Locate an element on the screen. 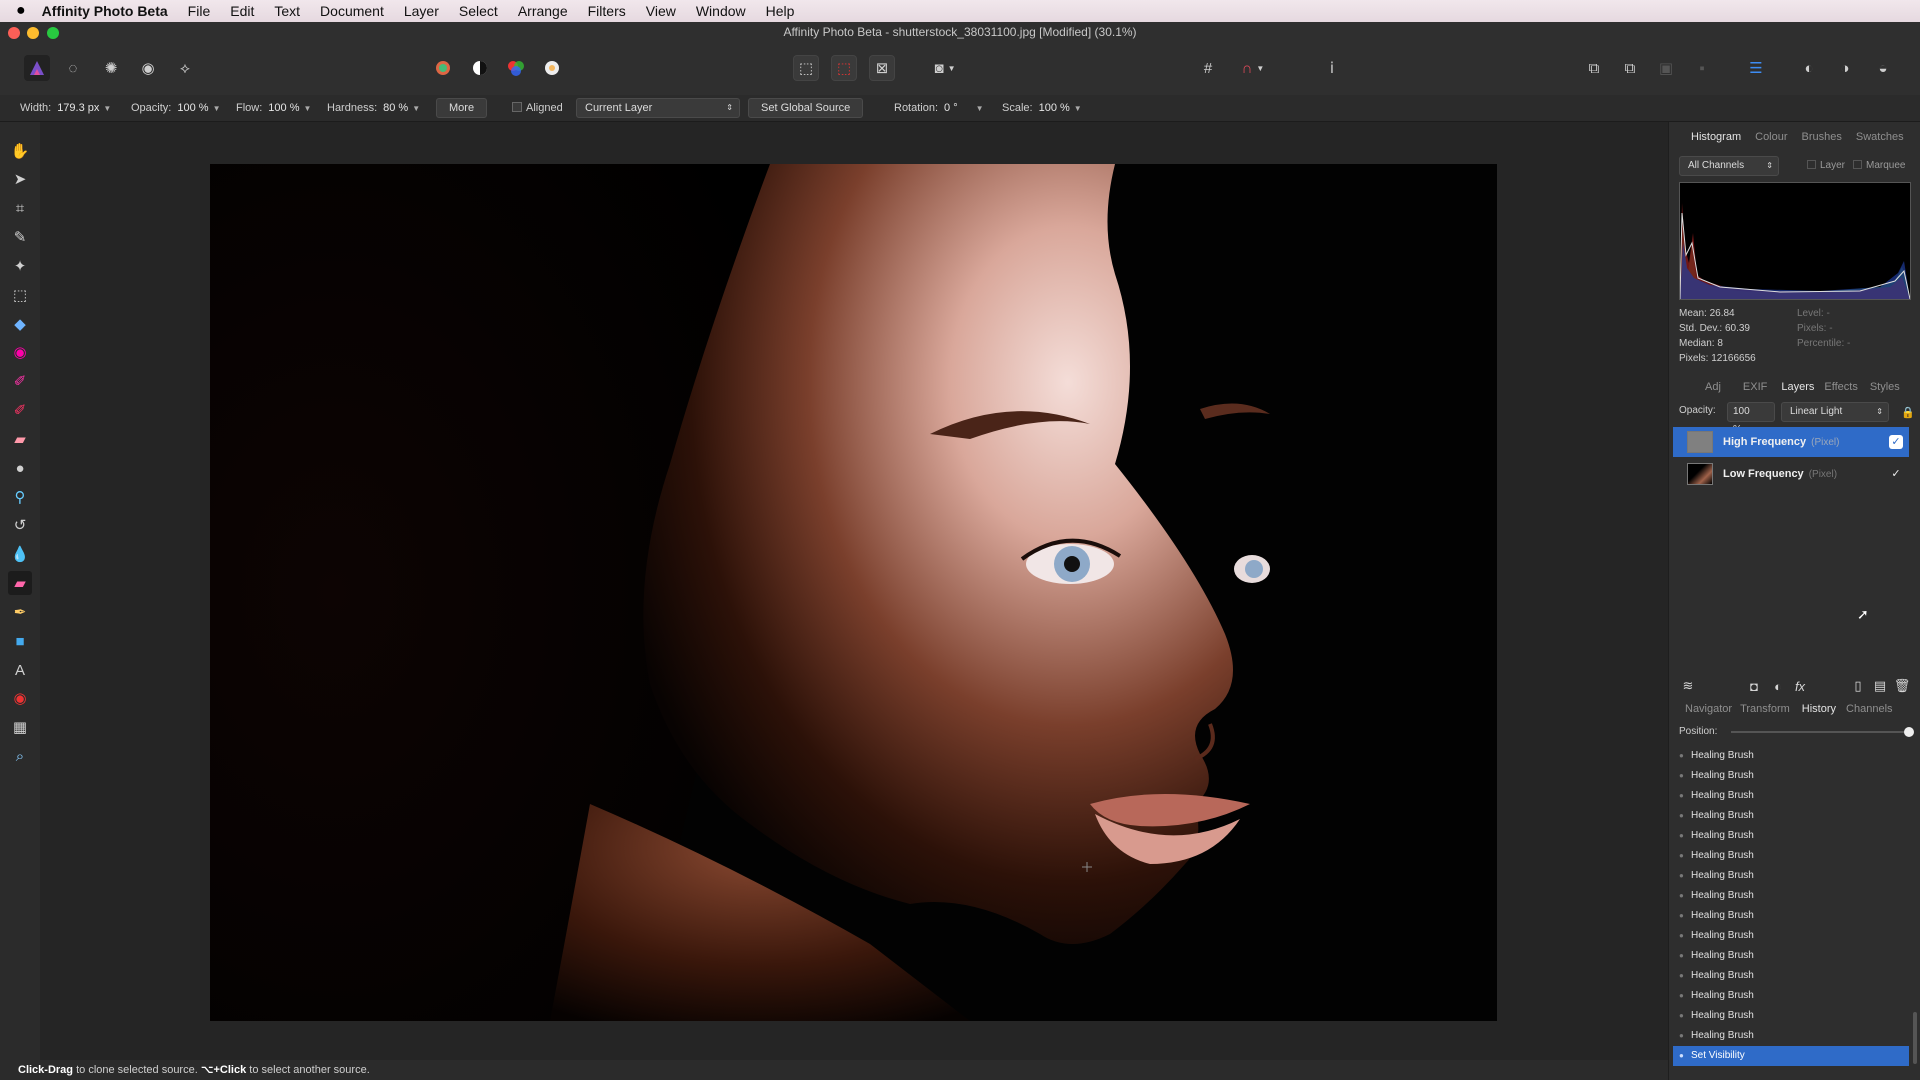 This screenshot has width=1920, height=1080. marquee-checkbox: Marquee is located at coordinates (1879, 165).